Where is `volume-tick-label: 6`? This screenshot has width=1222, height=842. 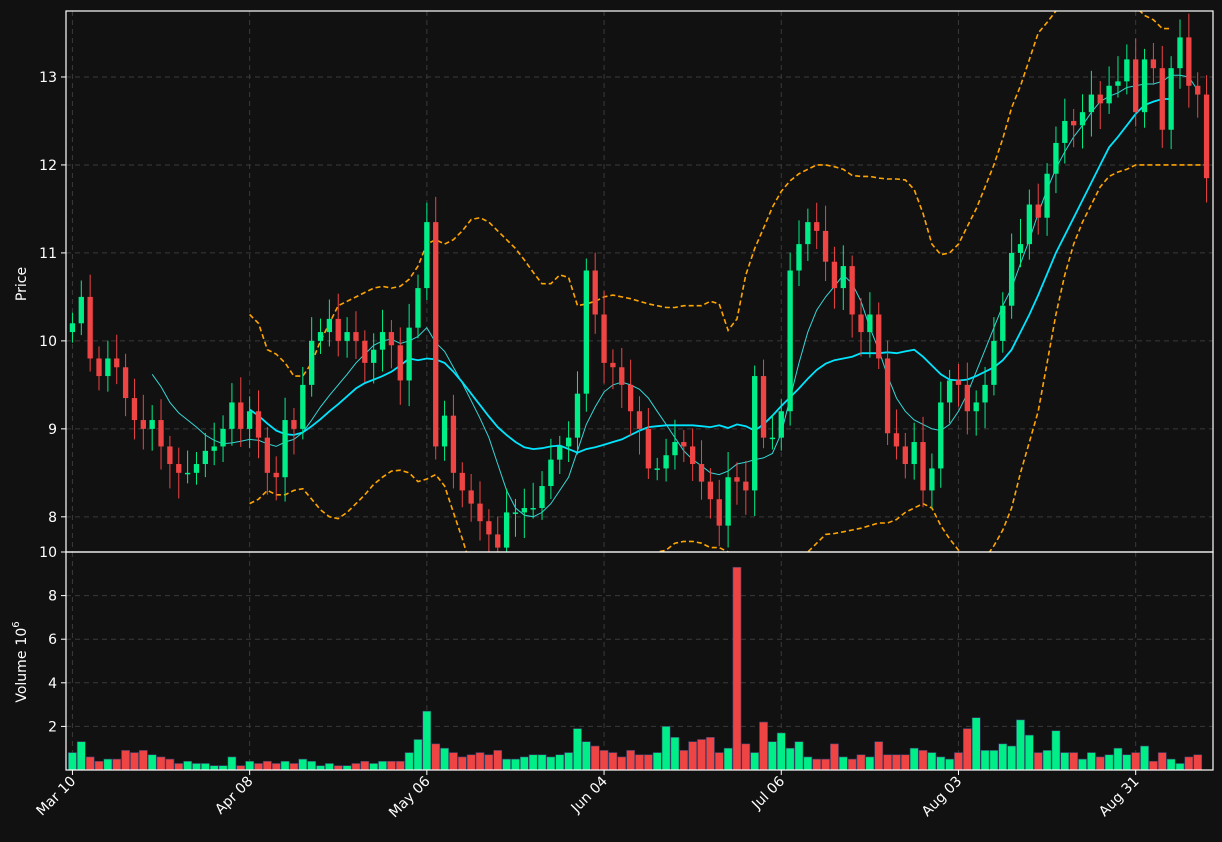
volume-tick-label: 6 is located at coordinates (52, 640).